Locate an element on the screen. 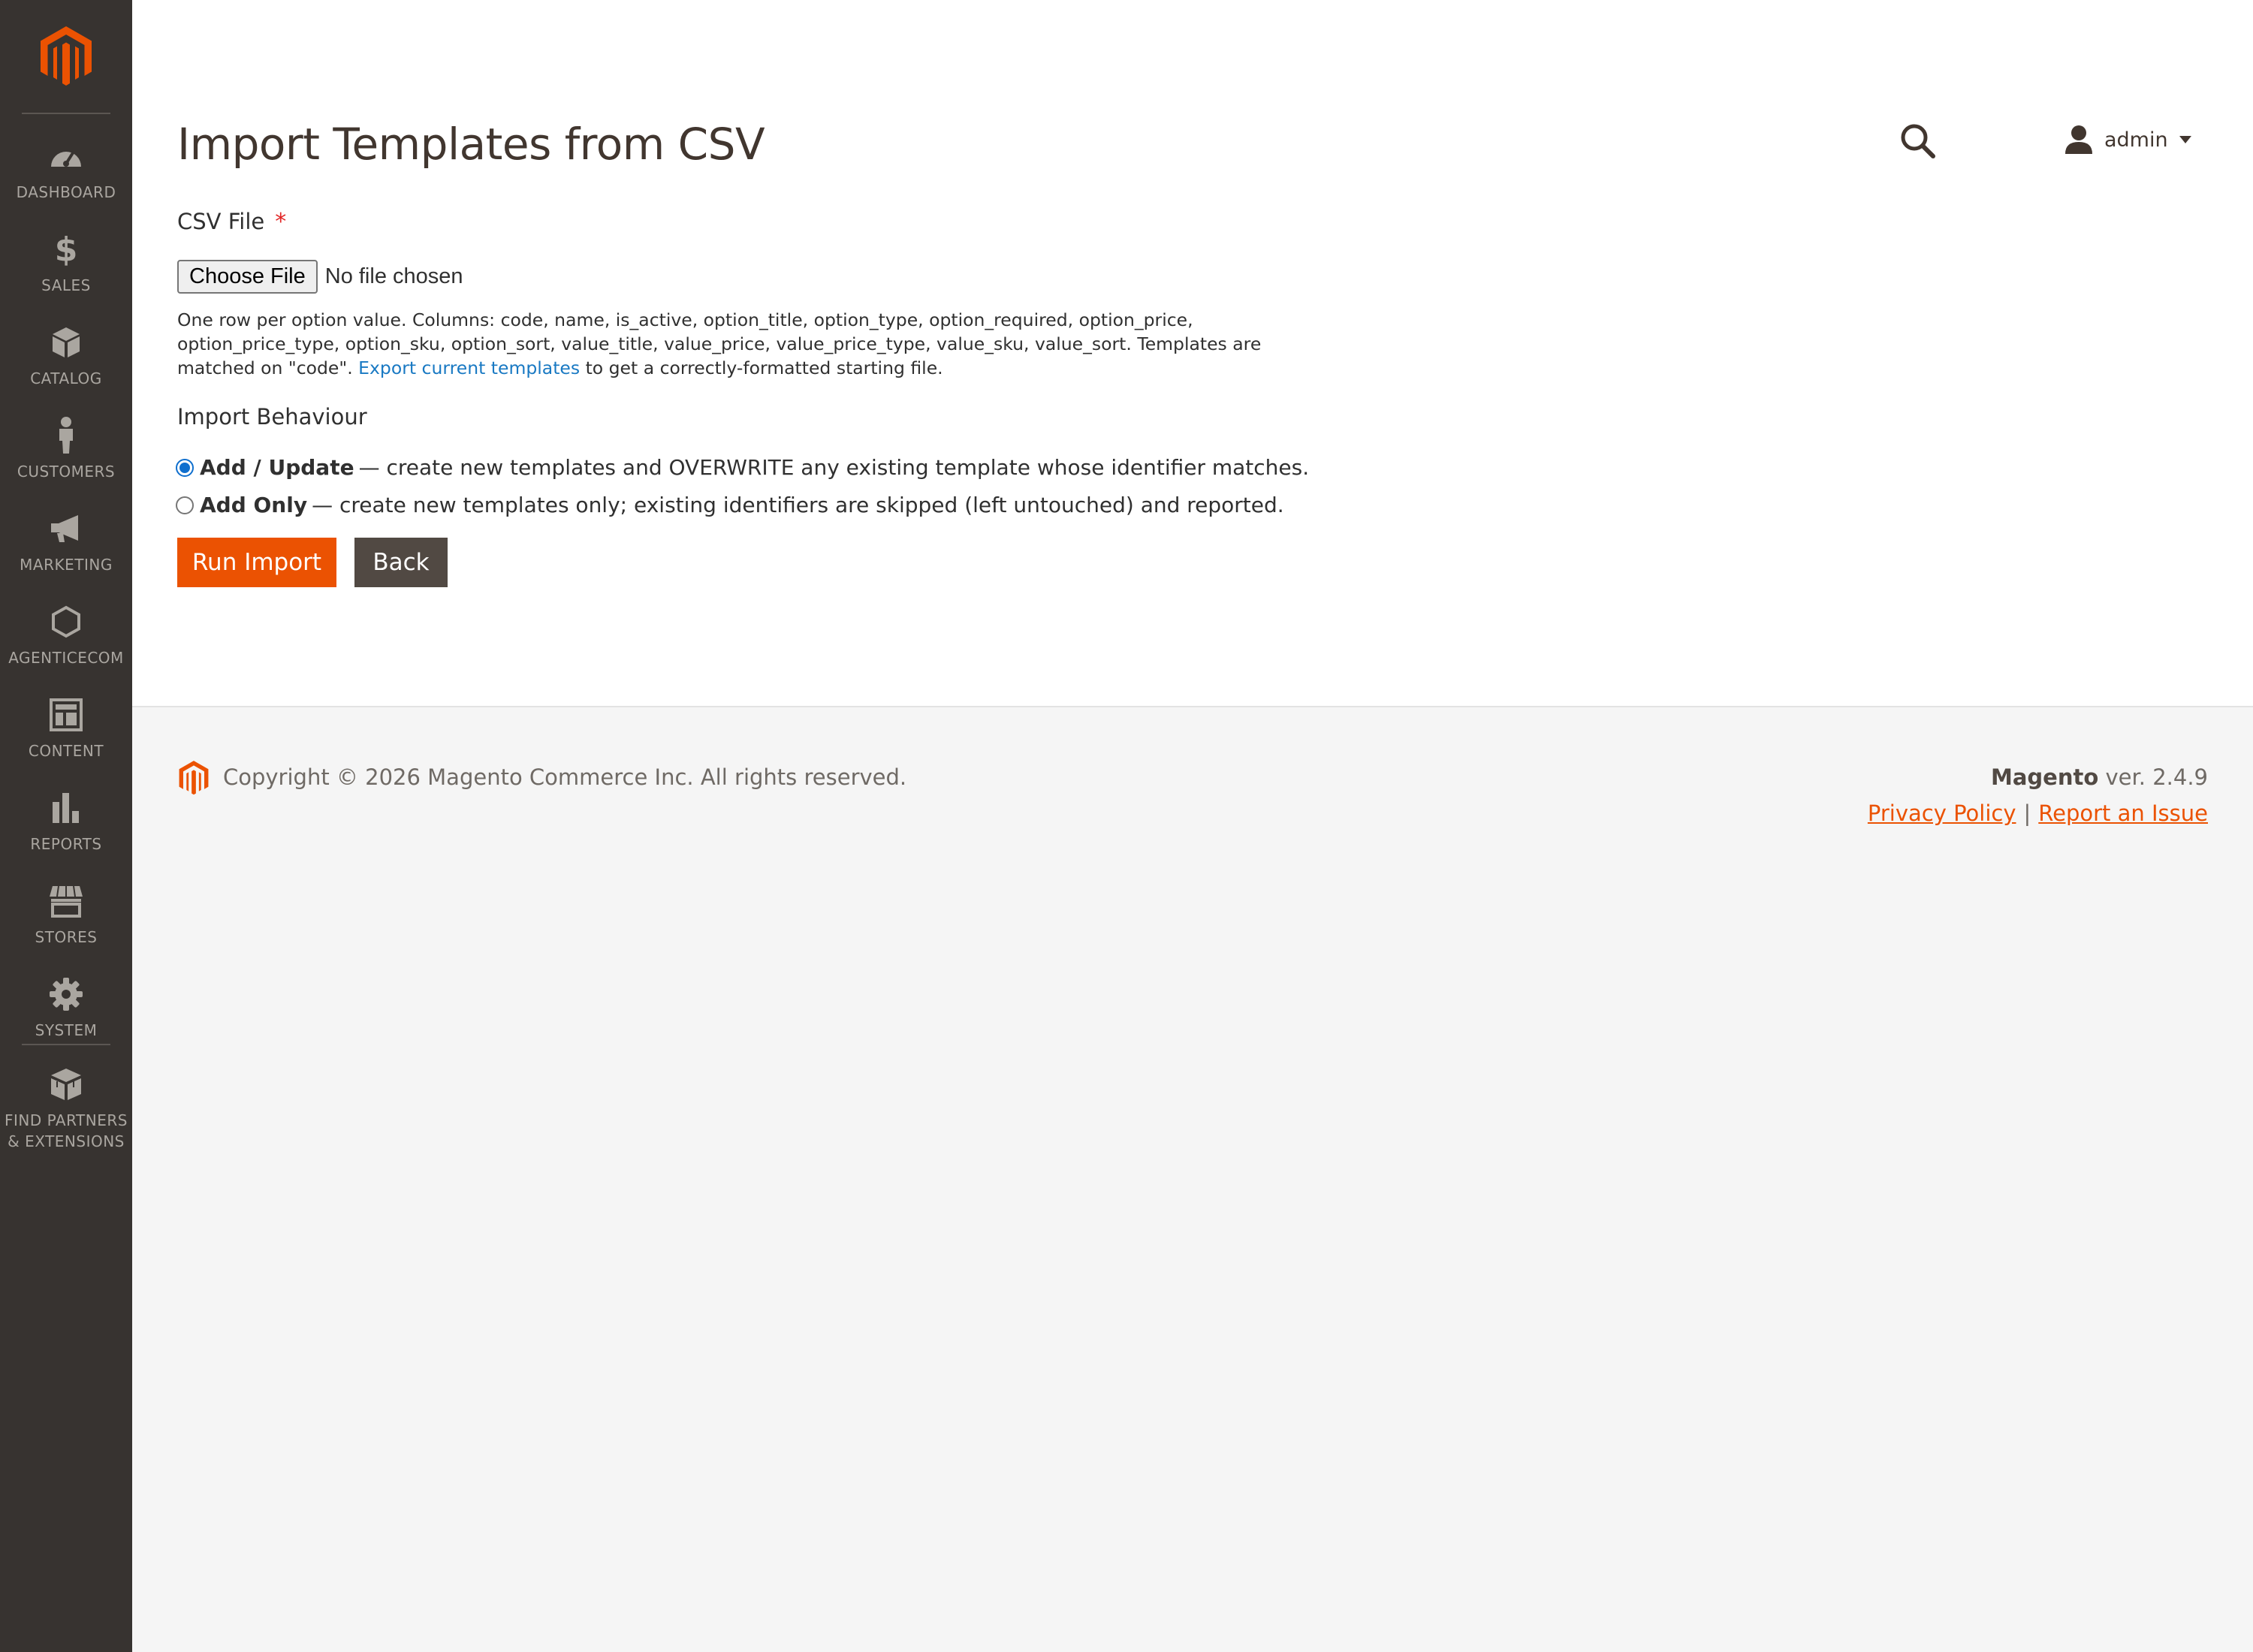 The width and height of the screenshot is (2253, 1652). dollar-icon: $ is located at coordinates (66, 249).